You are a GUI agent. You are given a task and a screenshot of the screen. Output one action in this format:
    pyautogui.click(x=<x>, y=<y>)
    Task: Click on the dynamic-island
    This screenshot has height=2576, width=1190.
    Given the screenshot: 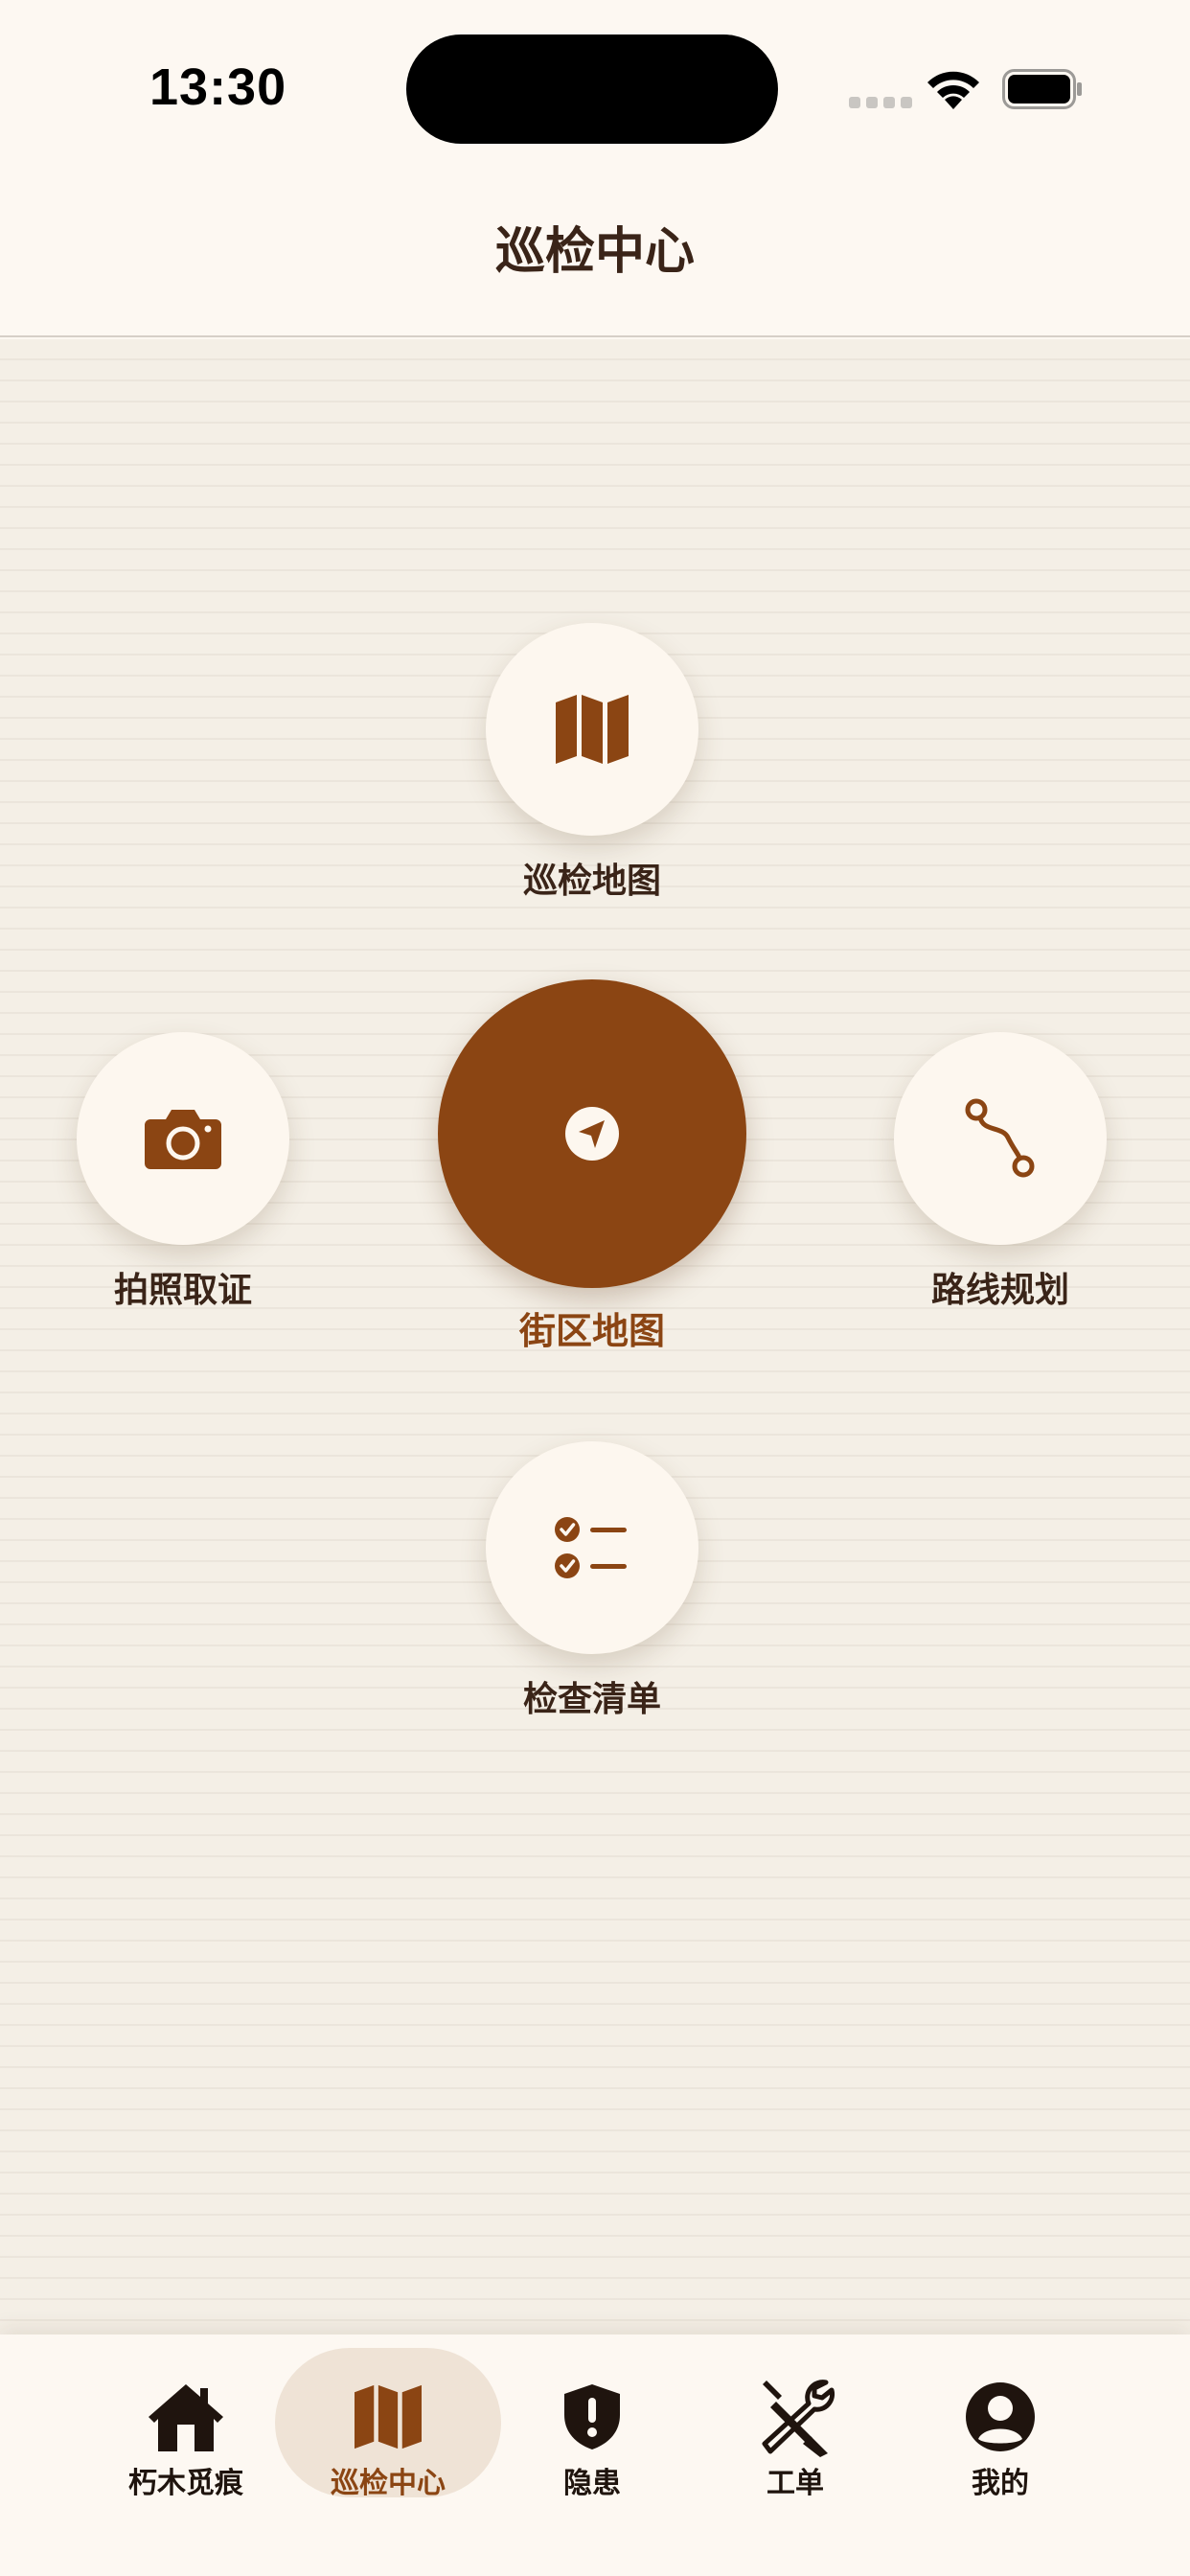 What is the action you would take?
    pyautogui.click(x=592, y=89)
    